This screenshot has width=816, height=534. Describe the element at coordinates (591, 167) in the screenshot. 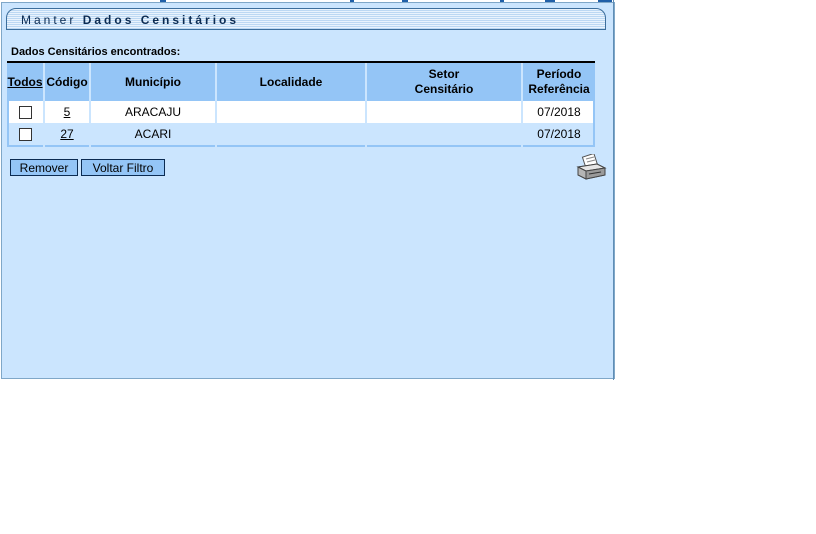

I see `printer-icon` at that location.